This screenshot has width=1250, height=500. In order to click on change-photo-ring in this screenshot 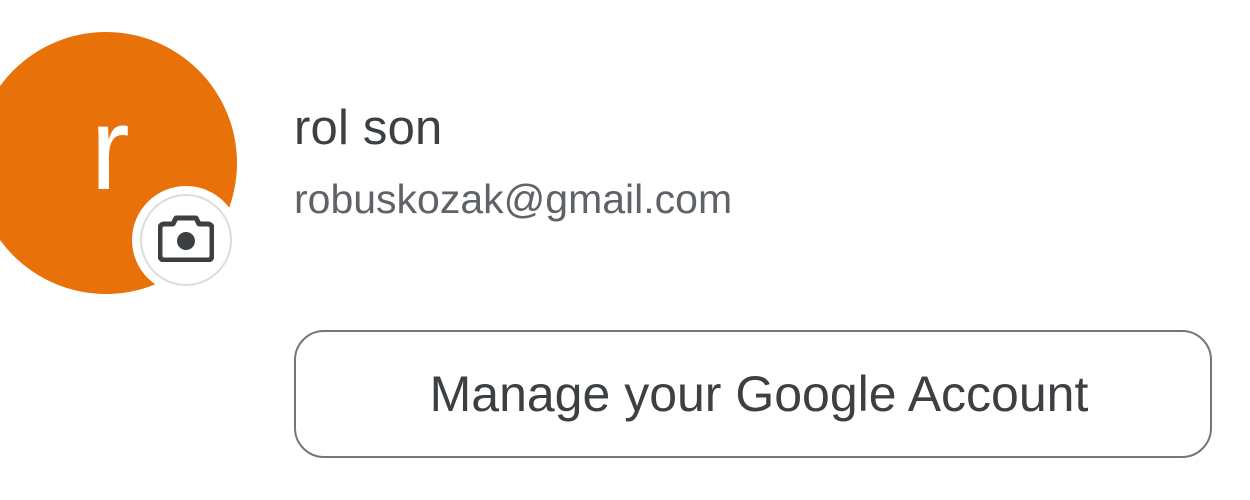, I will do `click(186, 240)`.